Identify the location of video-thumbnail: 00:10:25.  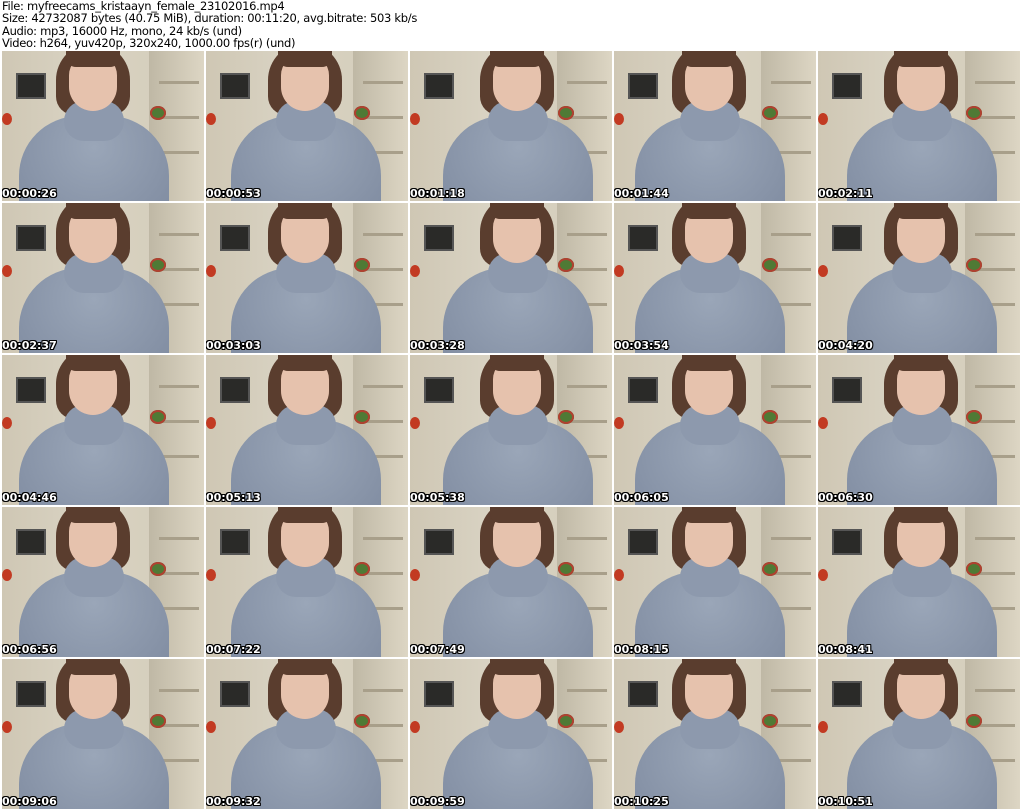
(715, 734).